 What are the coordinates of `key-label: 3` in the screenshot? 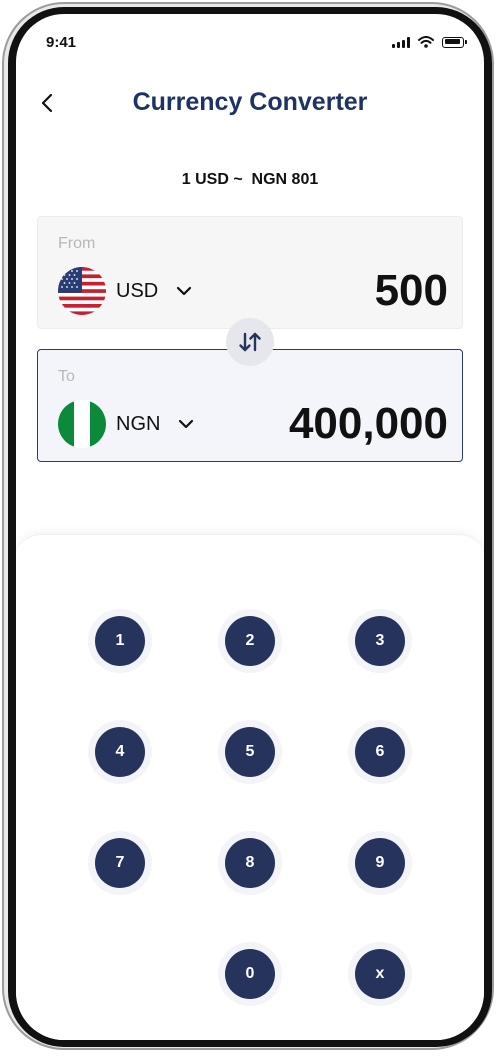 It's located at (380, 641).